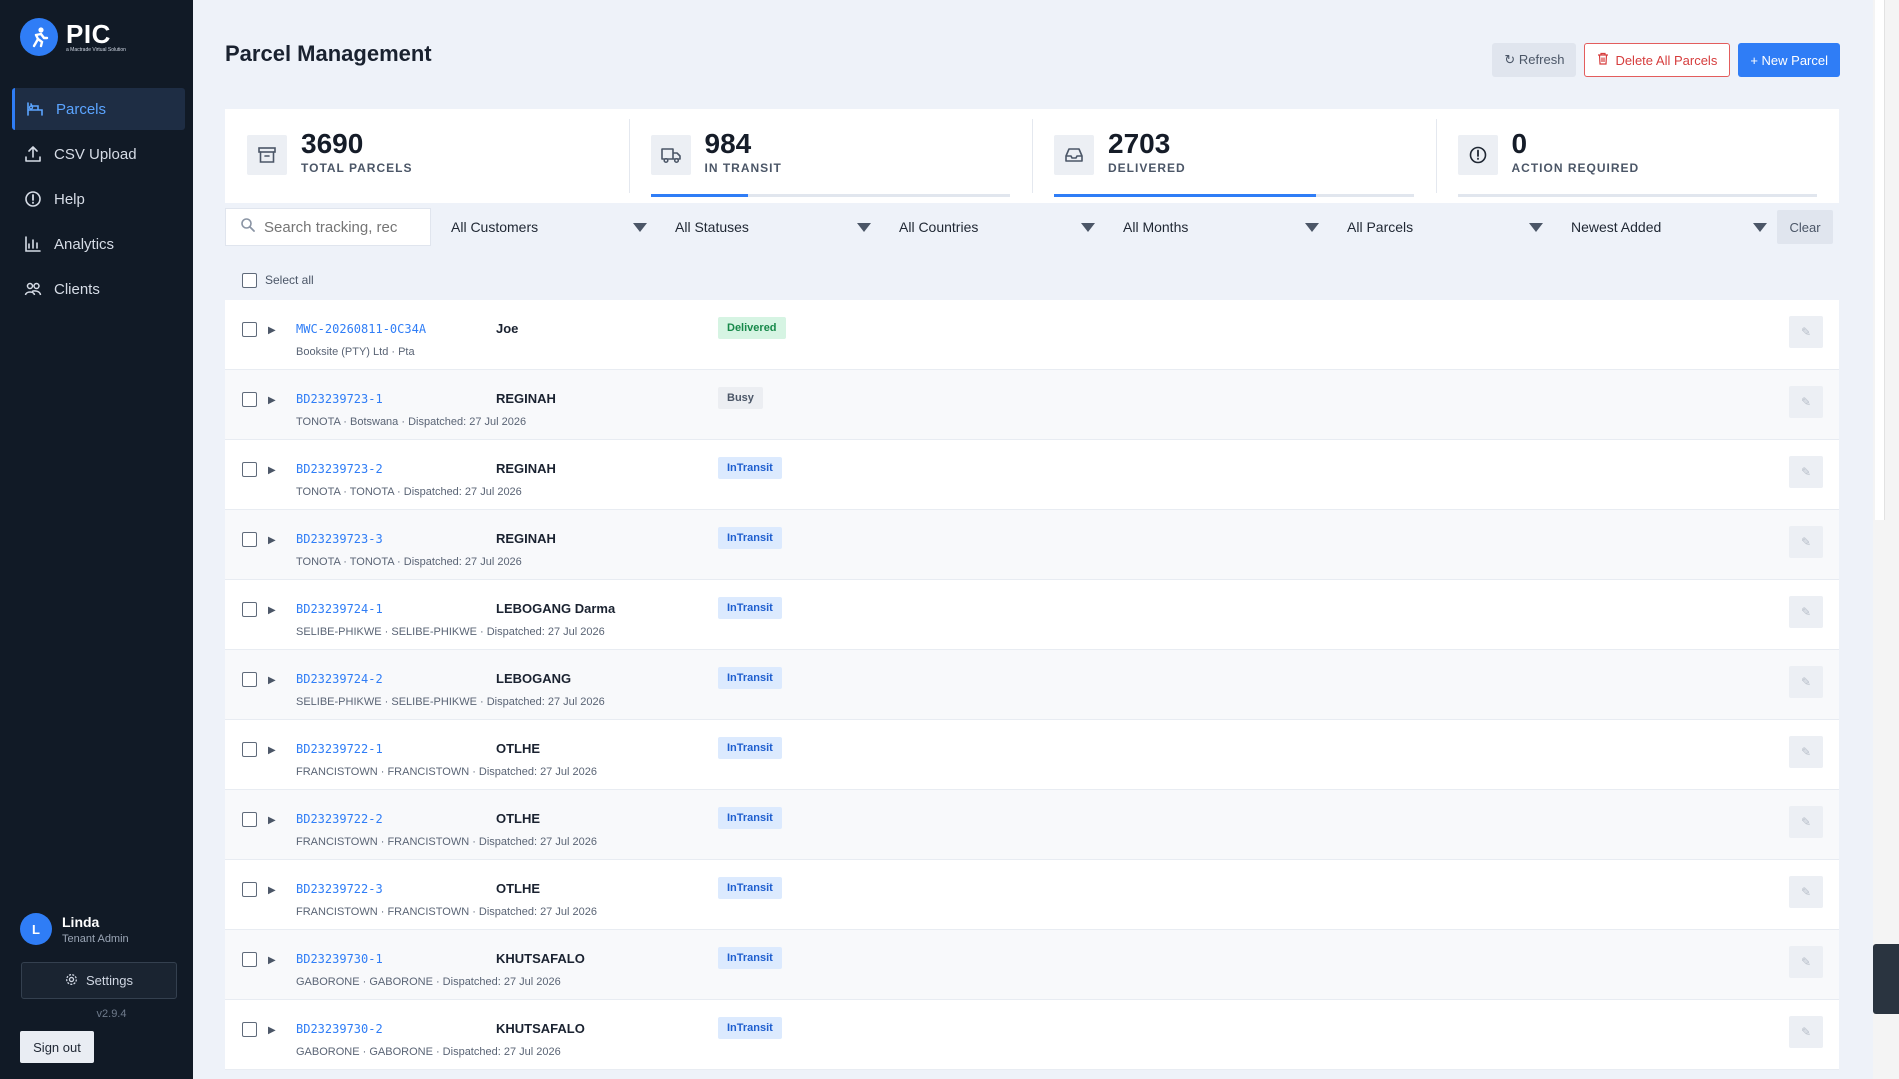 This screenshot has height=1079, width=1899. Describe the element at coordinates (248, 227) in the screenshot. I see `search-icon` at that location.